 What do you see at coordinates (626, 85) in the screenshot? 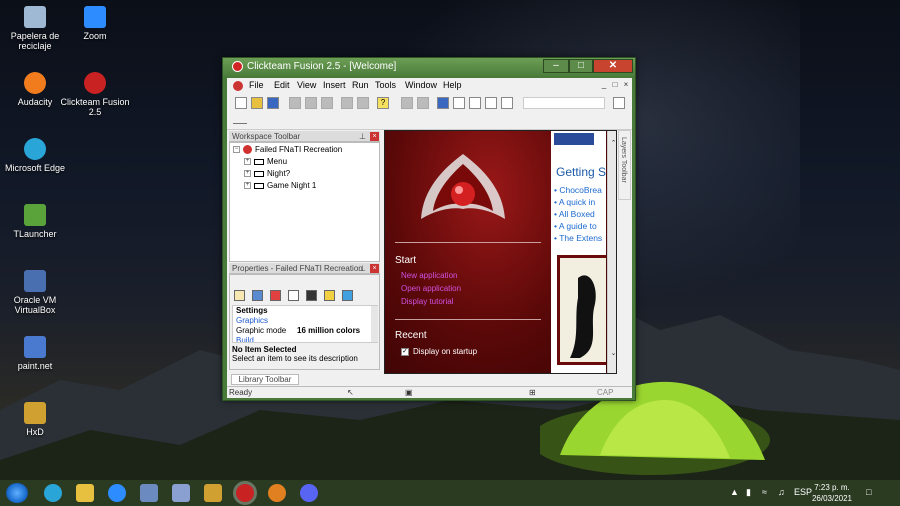
I see `mdi-close-button: ×` at bounding box center [626, 85].